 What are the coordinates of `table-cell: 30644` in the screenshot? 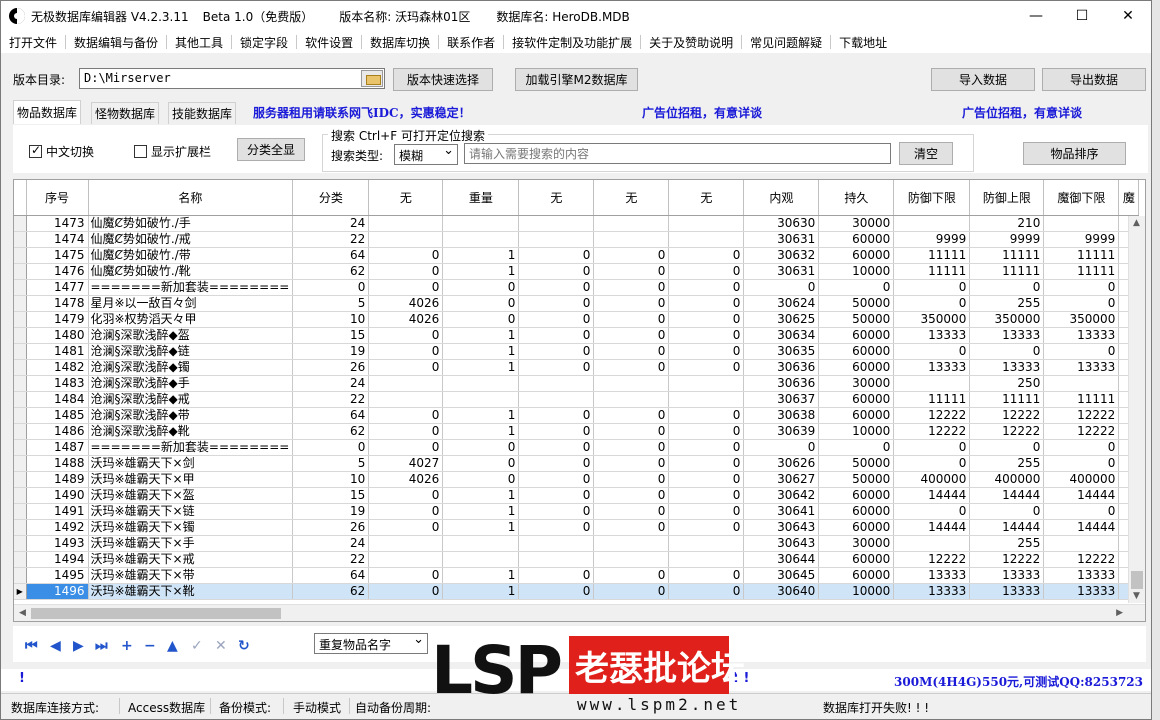 It's located at (781, 559).